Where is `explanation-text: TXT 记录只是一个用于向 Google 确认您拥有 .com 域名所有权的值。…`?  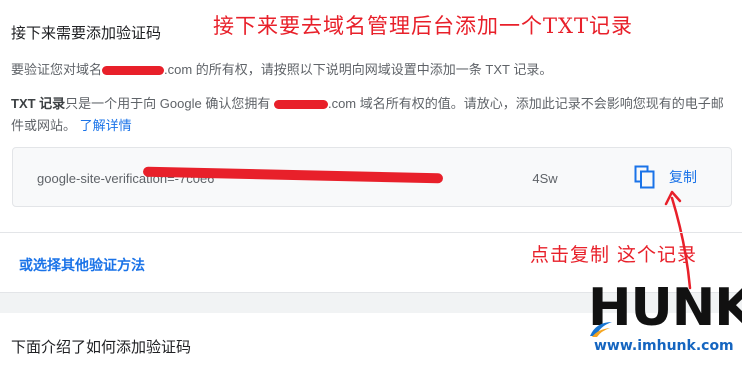 explanation-text: TXT 记录只是一个用于向 Google 确认您拥有 .com 域名所有权的值。… is located at coordinates (368, 115).